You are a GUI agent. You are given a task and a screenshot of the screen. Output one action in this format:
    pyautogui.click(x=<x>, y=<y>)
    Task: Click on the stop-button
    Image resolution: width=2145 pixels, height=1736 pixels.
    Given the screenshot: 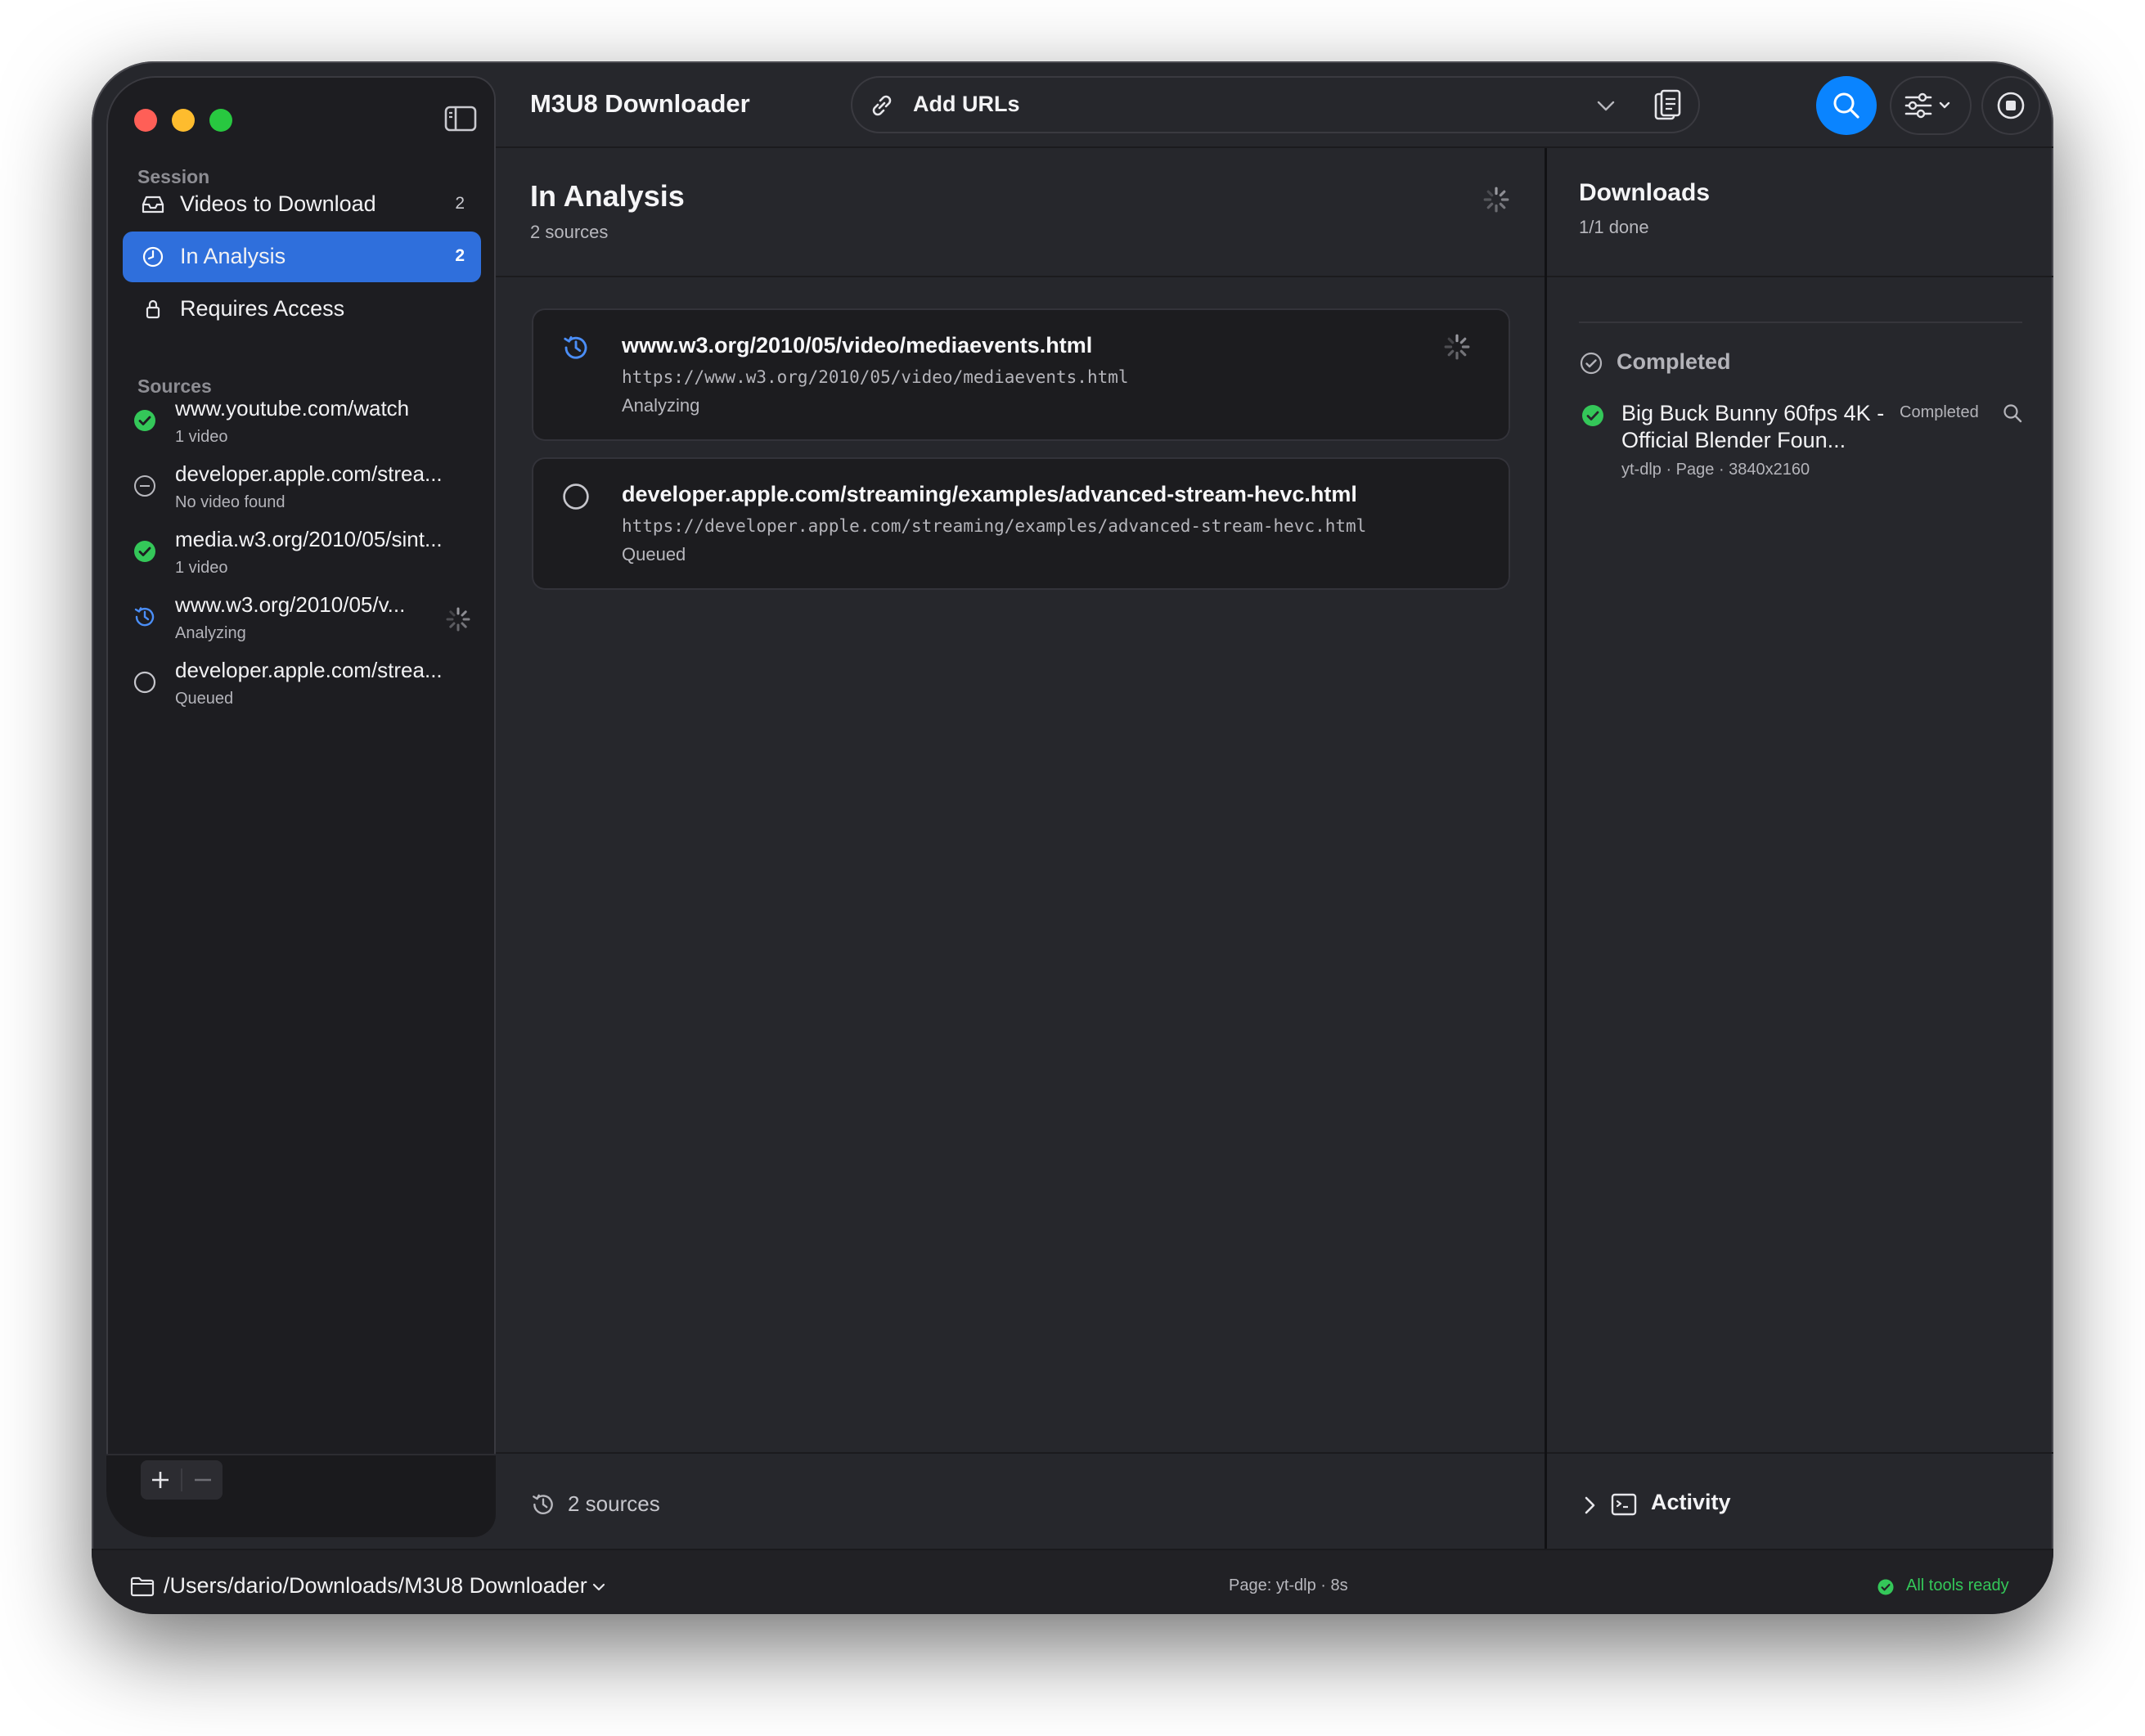 What is the action you would take?
    pyautogui.click(x=2010, y=105)
    